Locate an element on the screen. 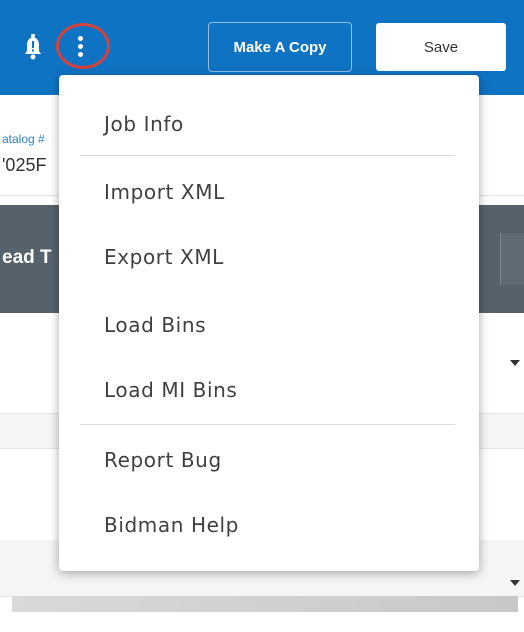 The width and height of the screenshot is (524, 632). menu-item-job-info: Job Info is located at coordinates (269, 124).